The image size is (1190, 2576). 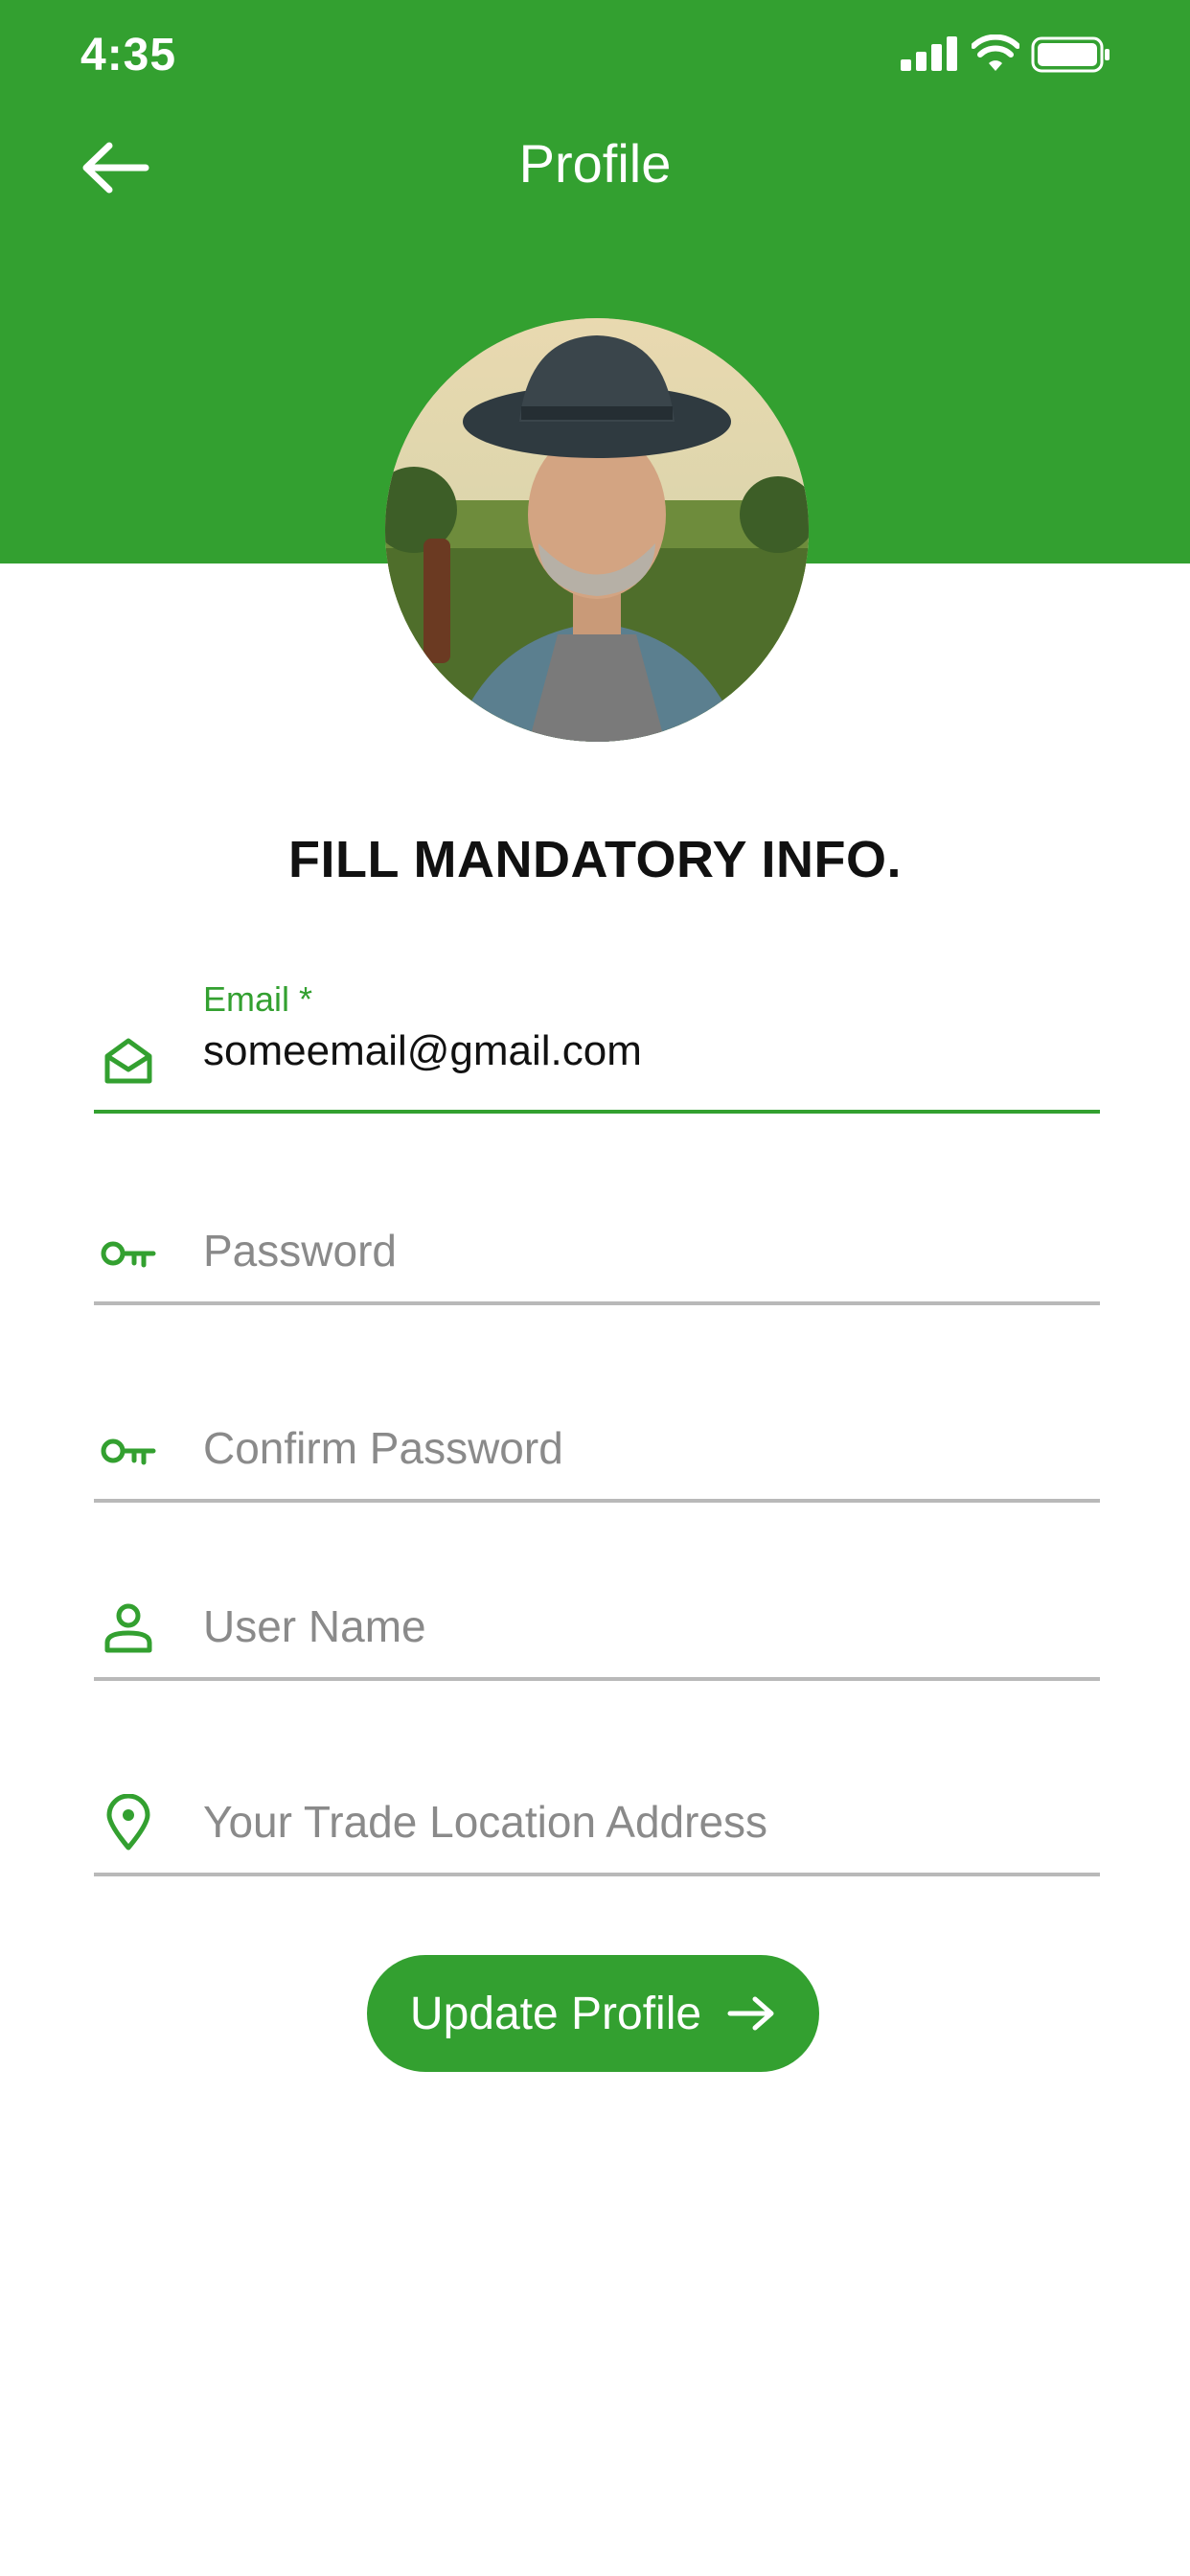 I want to click on update-profile-button: Update Profile, so click(x=593, y=2013).